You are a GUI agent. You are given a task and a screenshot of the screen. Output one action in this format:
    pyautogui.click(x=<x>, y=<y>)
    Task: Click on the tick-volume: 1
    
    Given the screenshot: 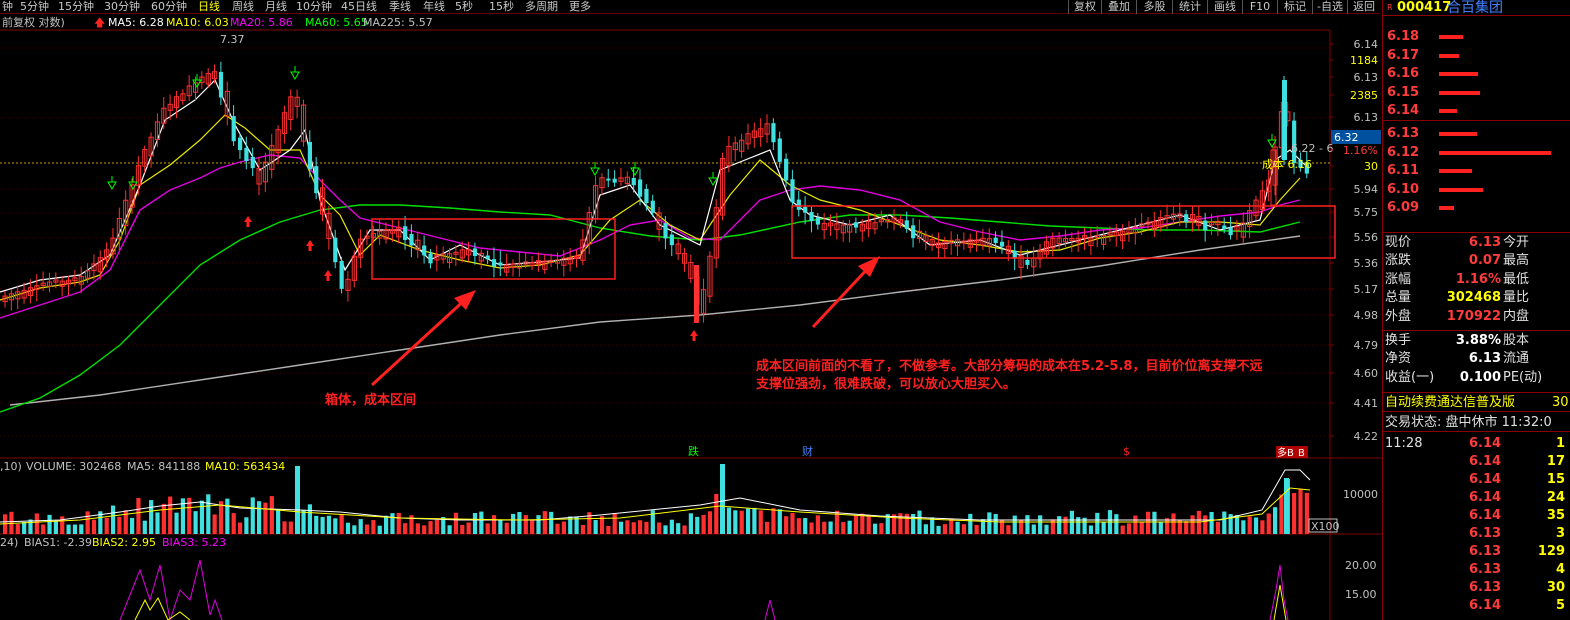 What is the action you would take?
    pyautogui.click(x=1560, y=443)
    